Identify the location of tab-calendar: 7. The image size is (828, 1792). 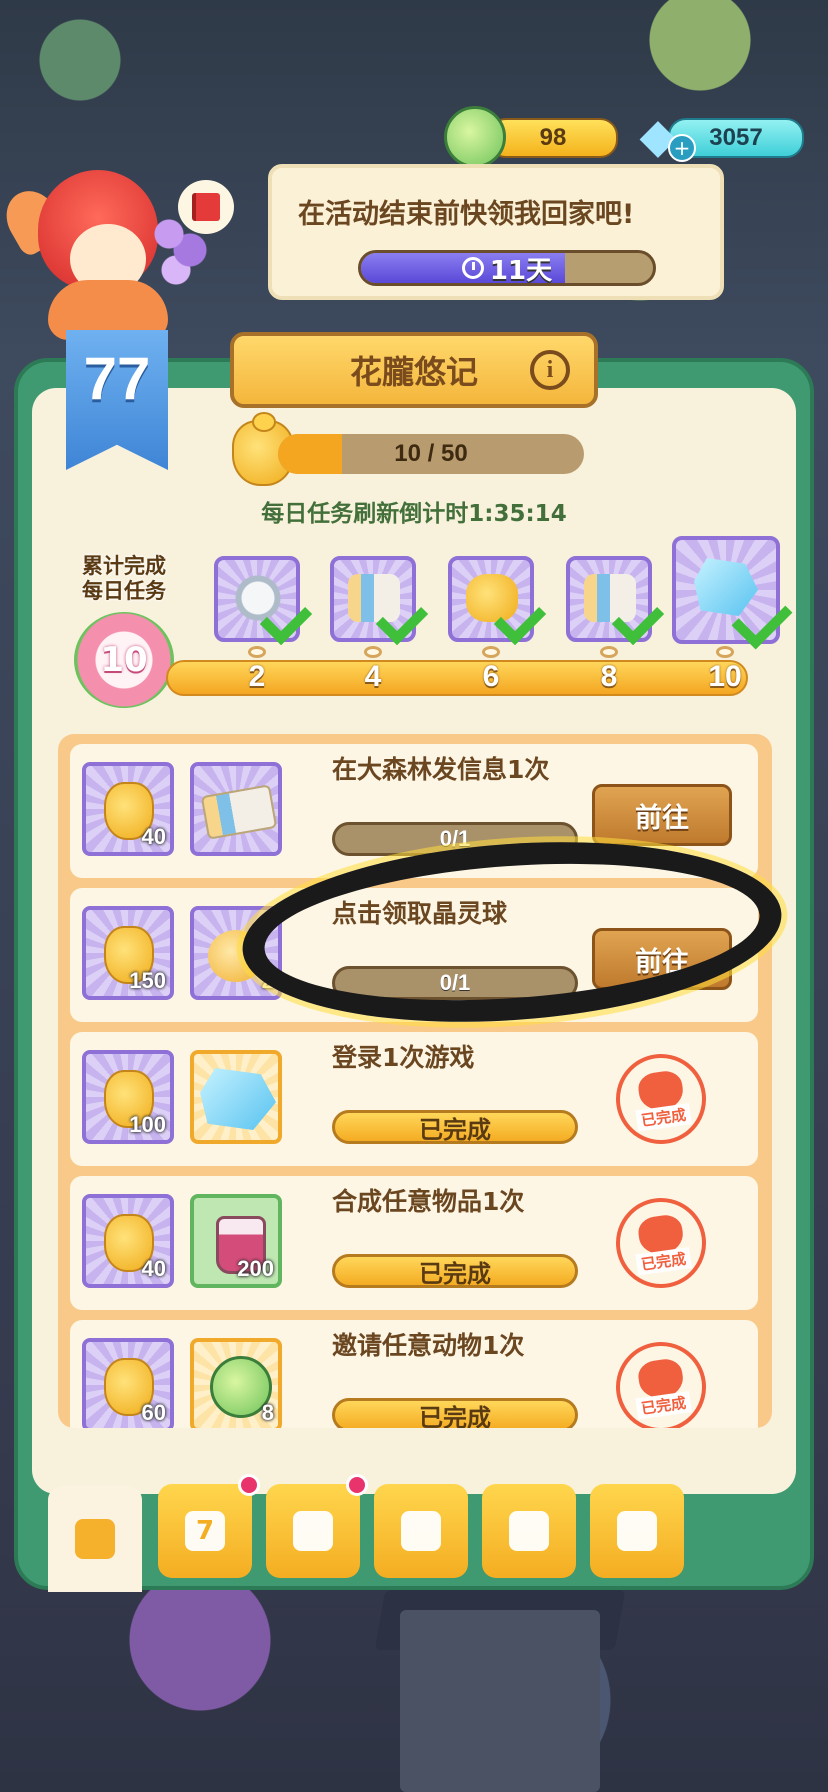
(209, 1526).